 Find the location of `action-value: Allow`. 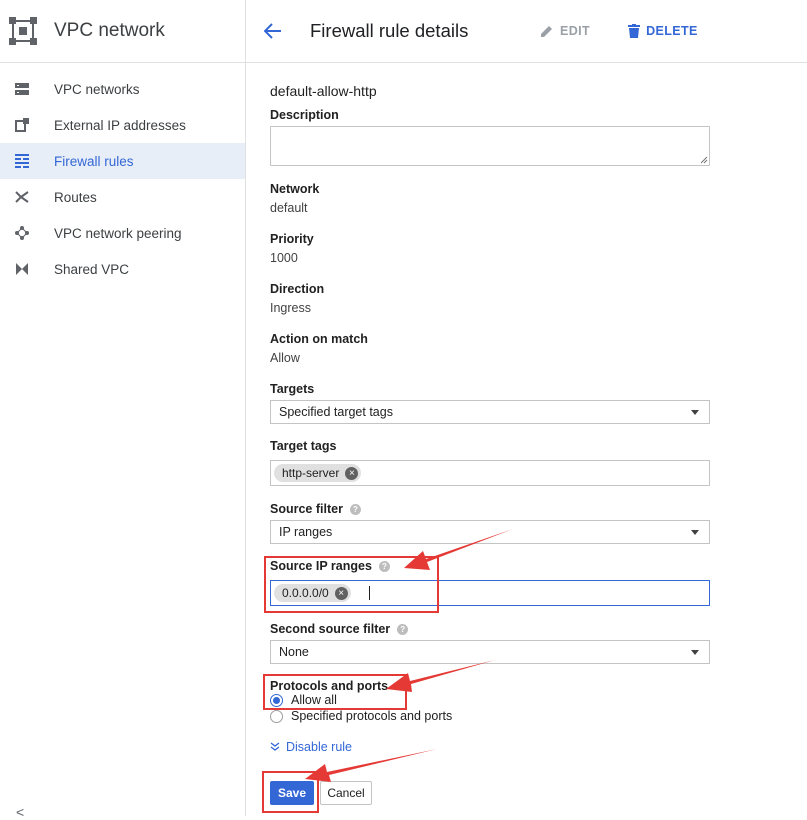

action-value: Allow is located at coordinates (285, 358).